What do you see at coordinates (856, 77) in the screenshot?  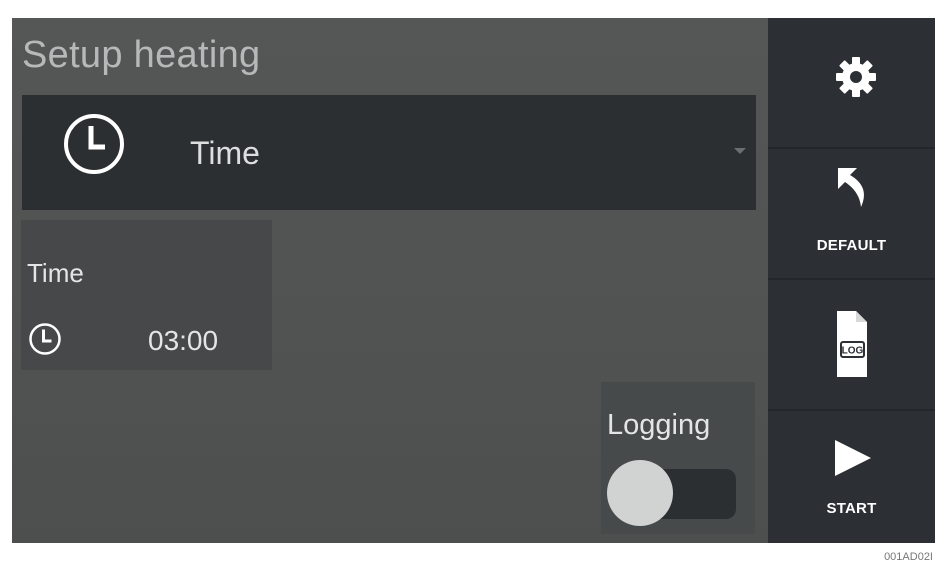 I see `gear-icon` at bounding box center [856, 77].